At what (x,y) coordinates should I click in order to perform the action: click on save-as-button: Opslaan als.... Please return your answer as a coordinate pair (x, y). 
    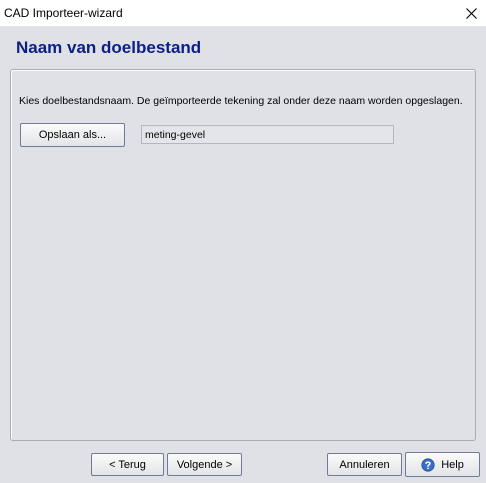
    Looking at the image, I should click on (72, 135).